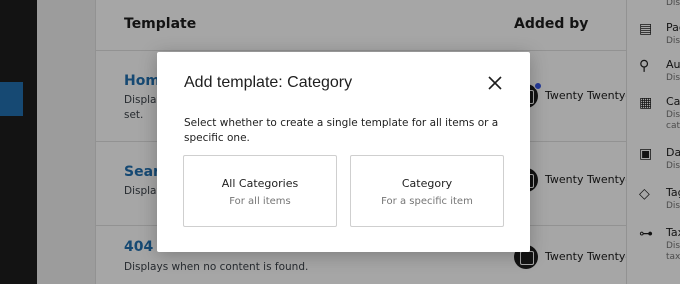 The image size is (680, 284). I want to click on close-icon, so click(495, 83).